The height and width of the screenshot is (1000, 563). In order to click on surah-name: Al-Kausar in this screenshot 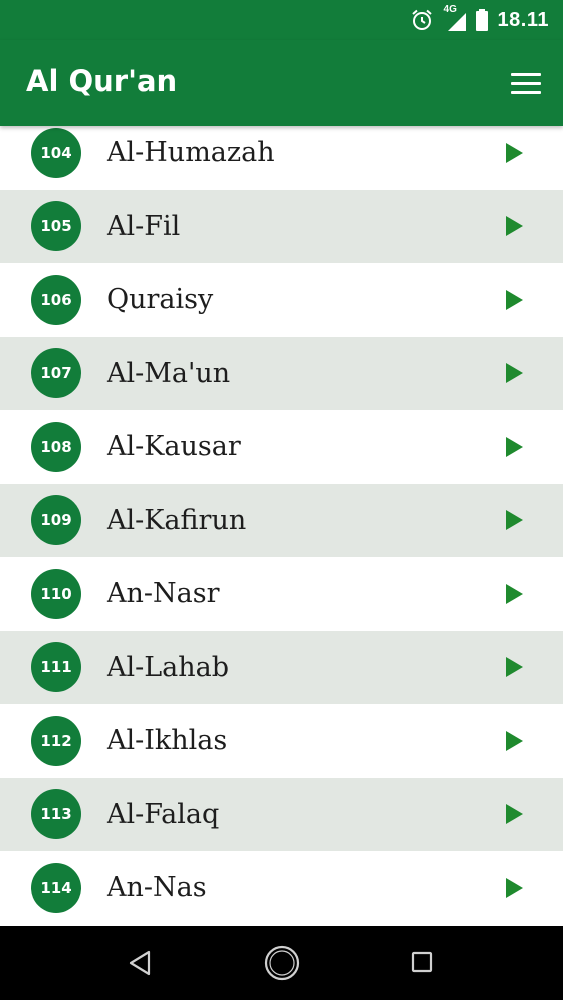, I will do `click(174, 446)`.